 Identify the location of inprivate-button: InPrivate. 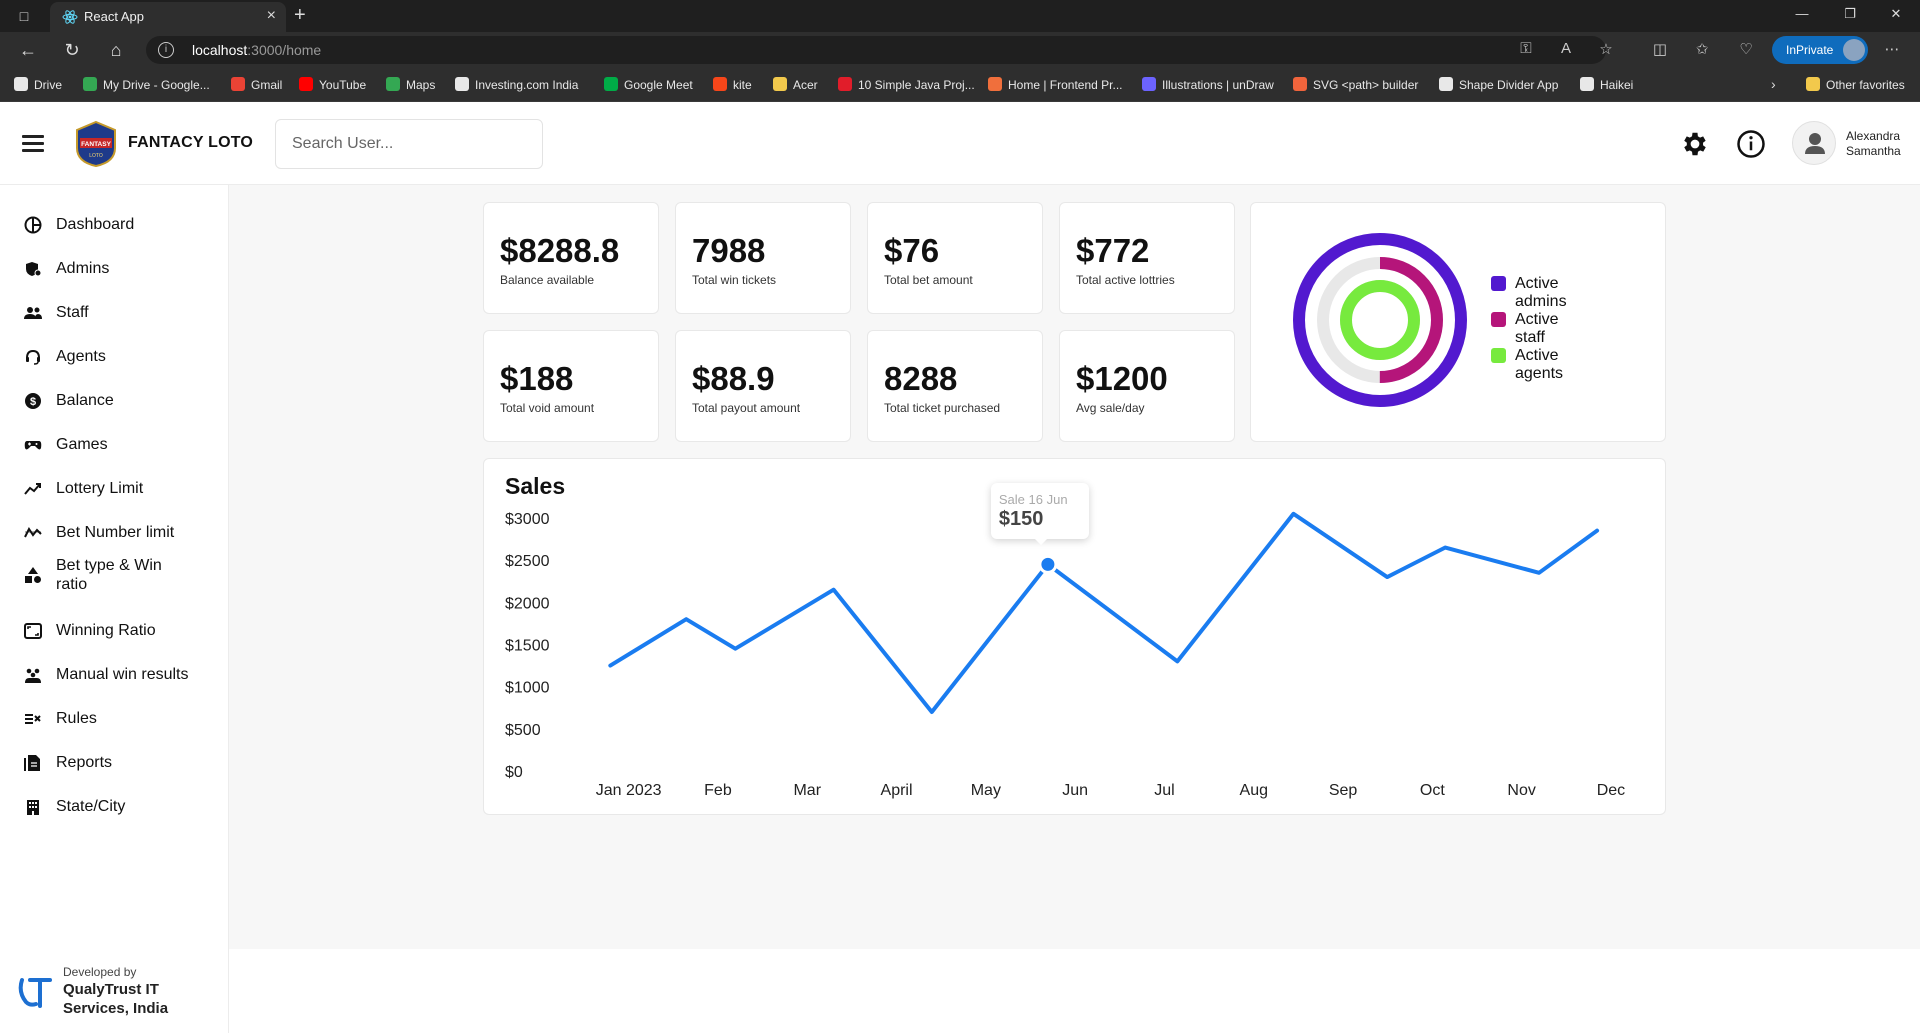
(1820, 50).